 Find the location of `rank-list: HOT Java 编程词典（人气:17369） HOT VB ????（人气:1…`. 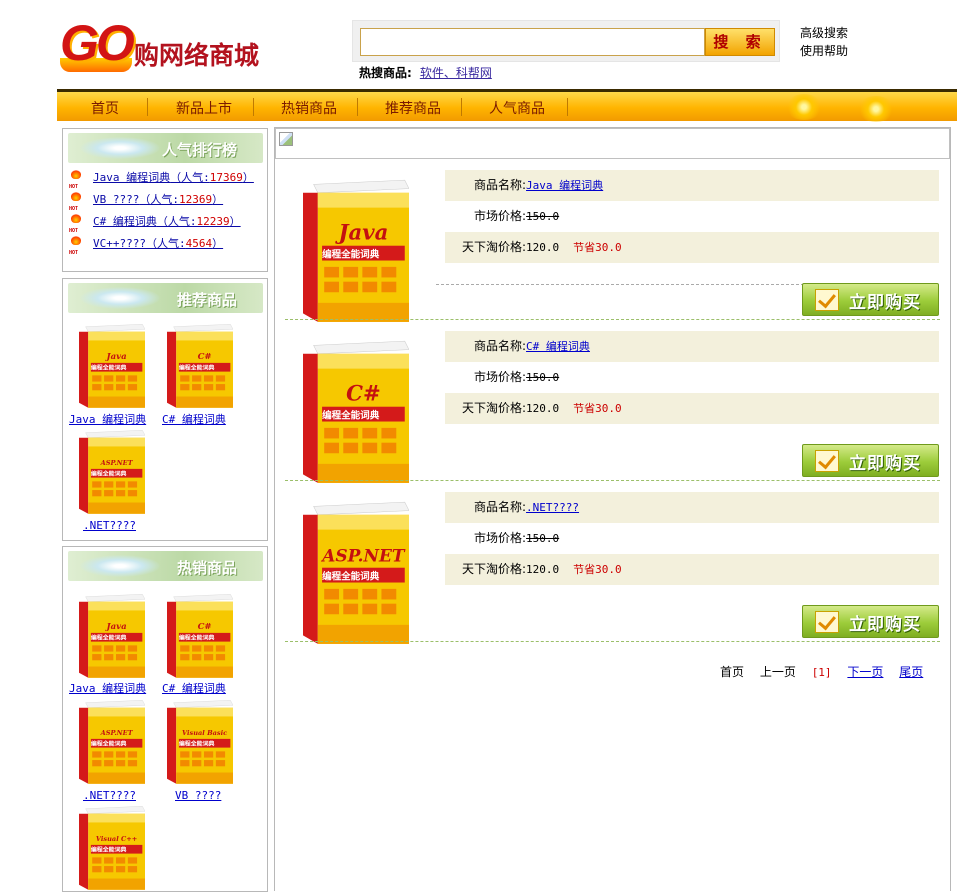

rank-list: HOT Java 编程词典（人气:17369） HOT VB ????（人气:1… is located at coordinates (167, 213).